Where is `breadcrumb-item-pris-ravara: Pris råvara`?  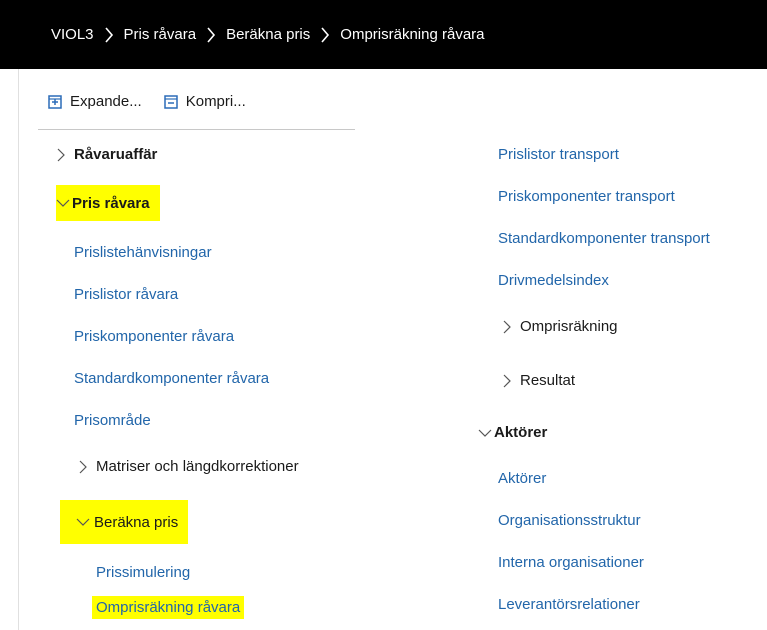 breadcrumb-item-pris-ravara: Pris råvara is located at coordinates (160, 34).